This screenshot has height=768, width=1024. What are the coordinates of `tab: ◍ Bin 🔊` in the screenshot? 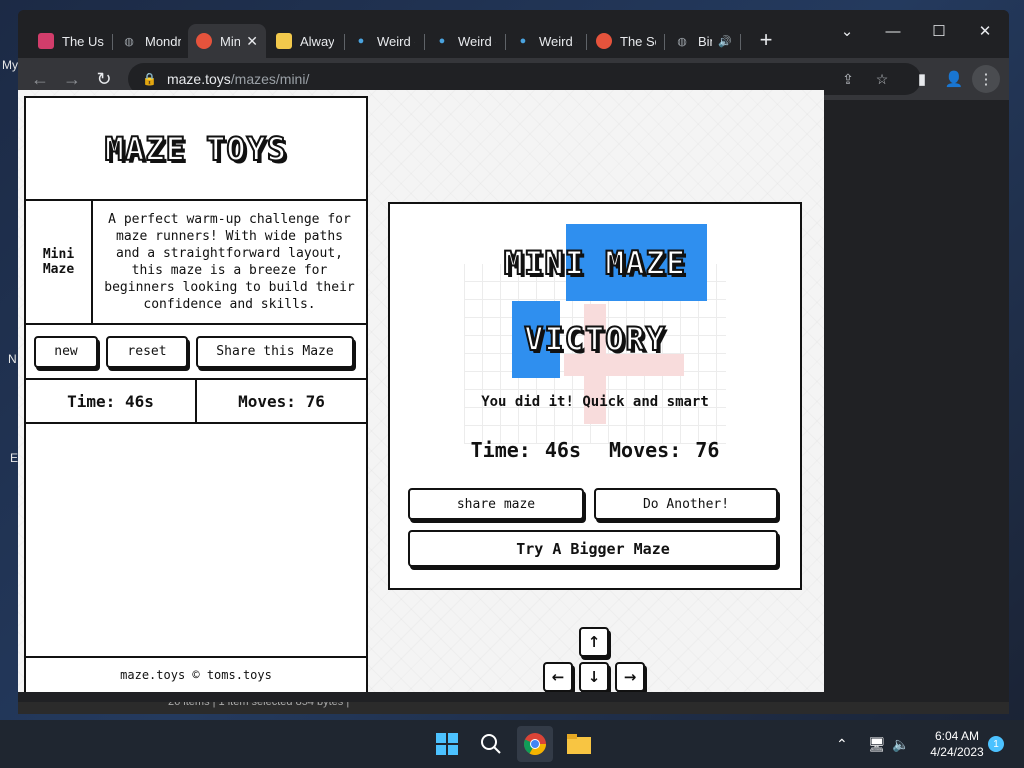 It's located at (703, 41).